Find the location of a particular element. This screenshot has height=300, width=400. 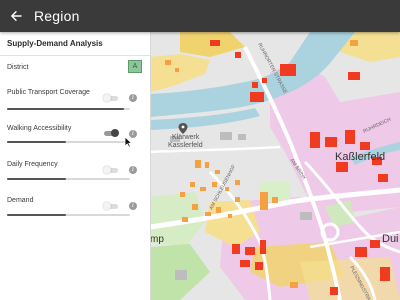

map-label-left-edge: mp is located at coordinates (157, 239).